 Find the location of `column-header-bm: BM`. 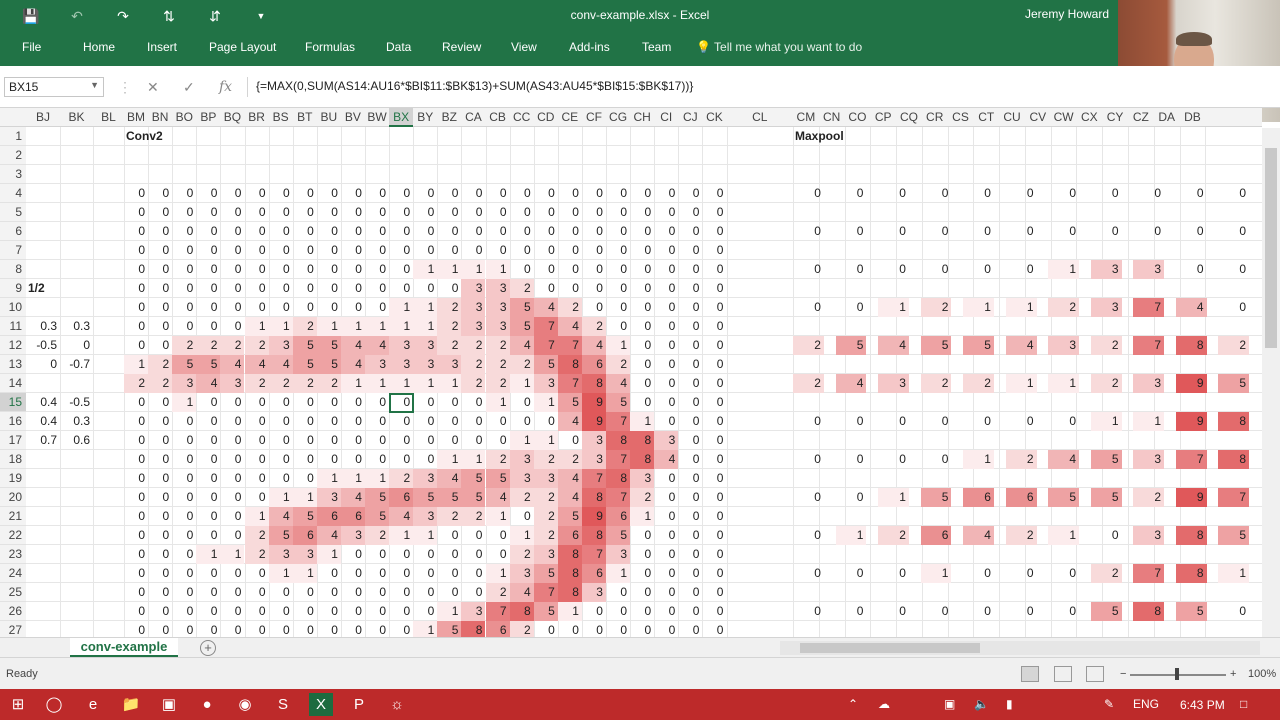

column-header-bm: BM is located at coordinates (136, 117).